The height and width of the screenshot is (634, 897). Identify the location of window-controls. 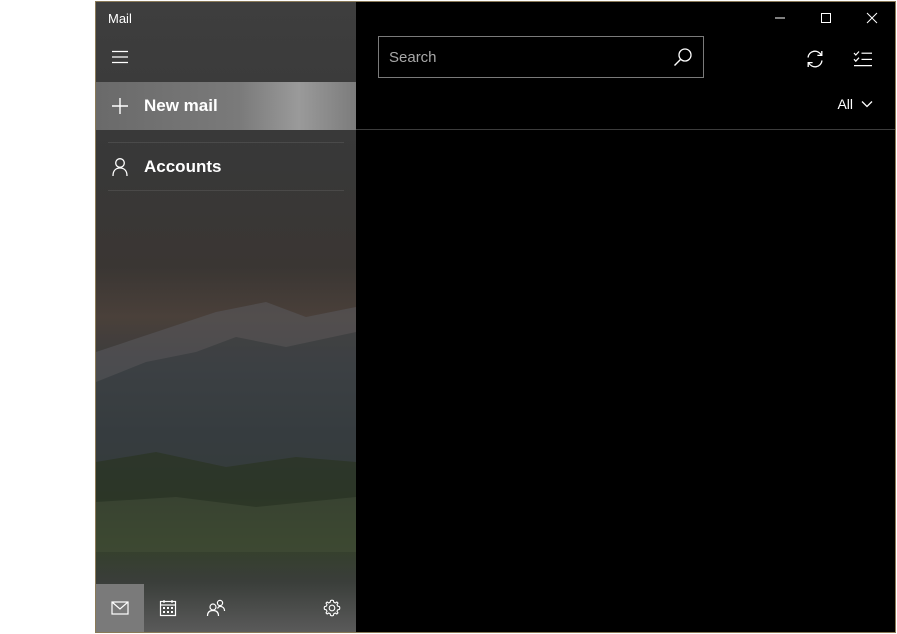
(826, 18).